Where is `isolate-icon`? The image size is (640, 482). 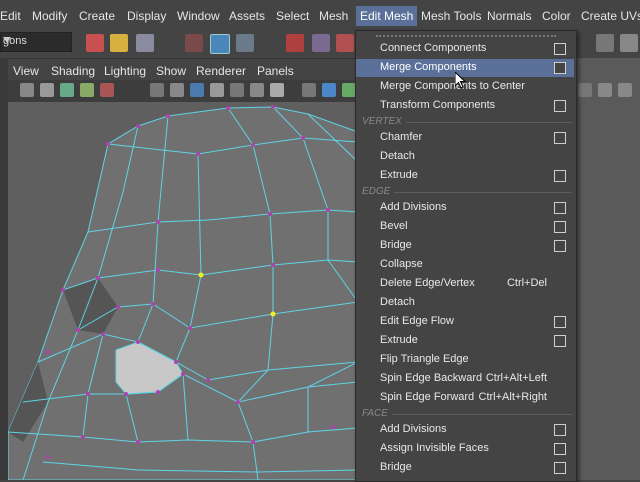
isolate-icon is located at coordinates (309, 90).